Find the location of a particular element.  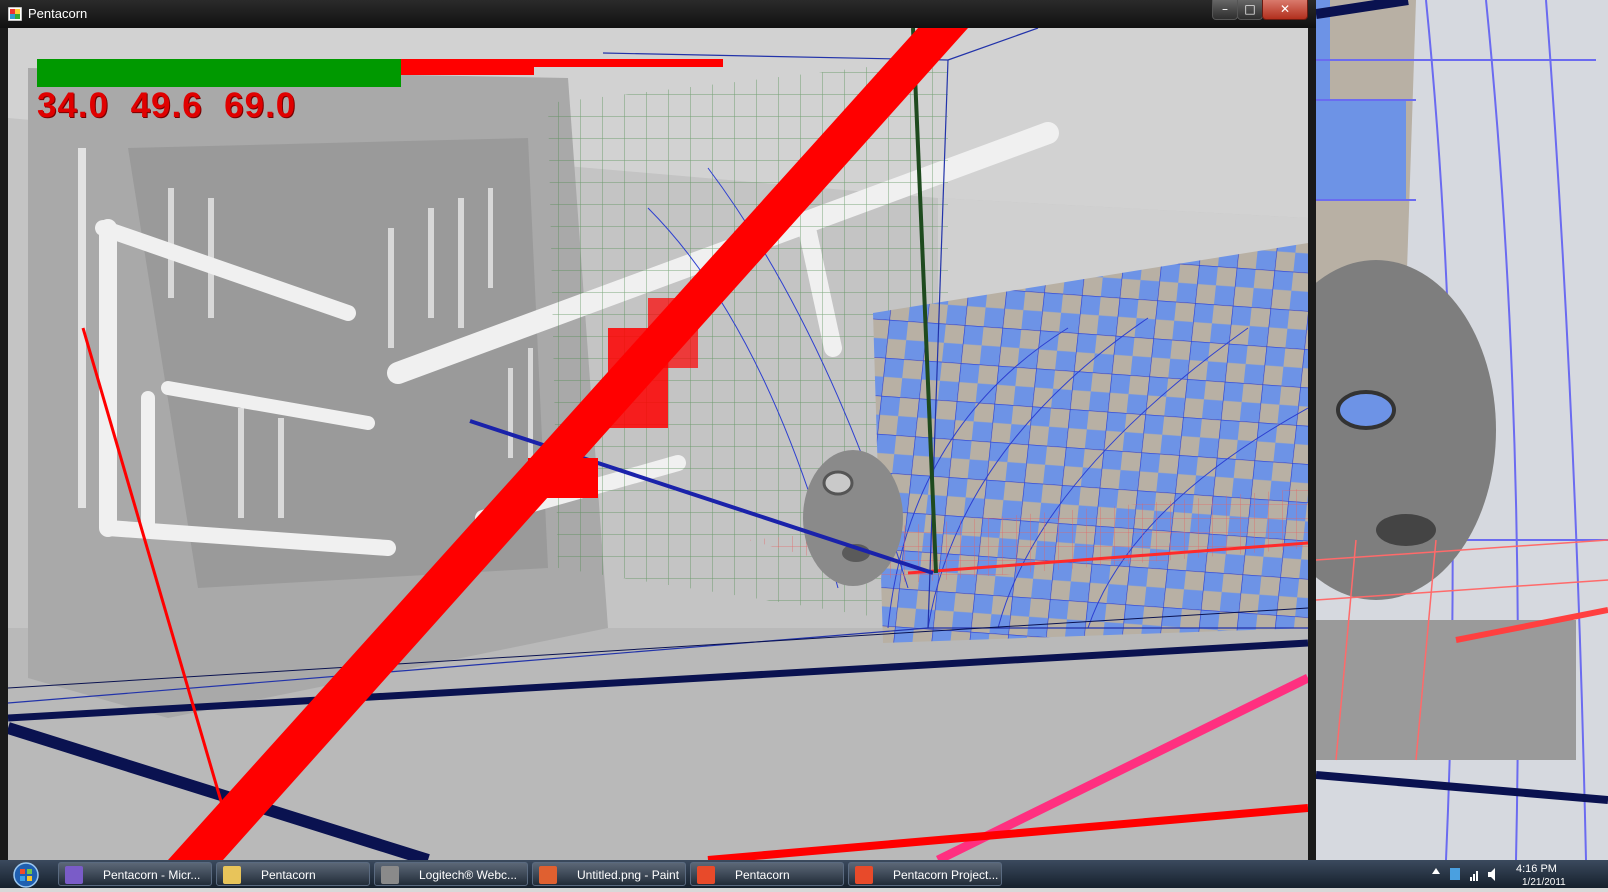

maximize-button: □ is located at coordinates (1250, 10).